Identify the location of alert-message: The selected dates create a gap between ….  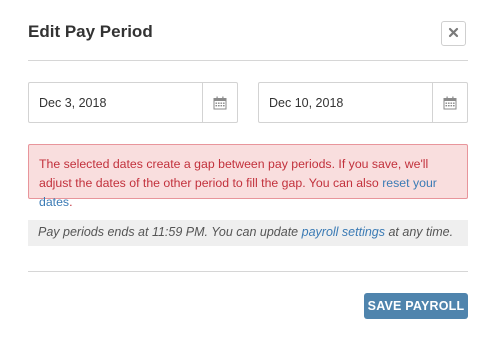
(234, 173).